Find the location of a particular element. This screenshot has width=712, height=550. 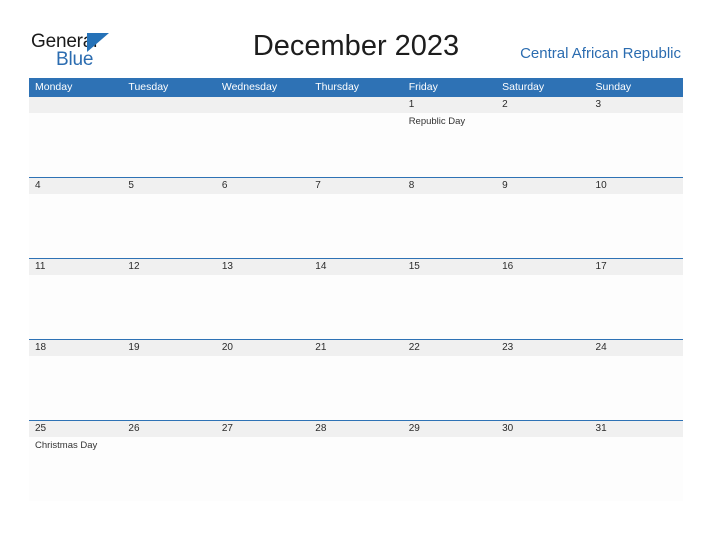

region-label: Central African Republic is located at coordinates (600, 53).